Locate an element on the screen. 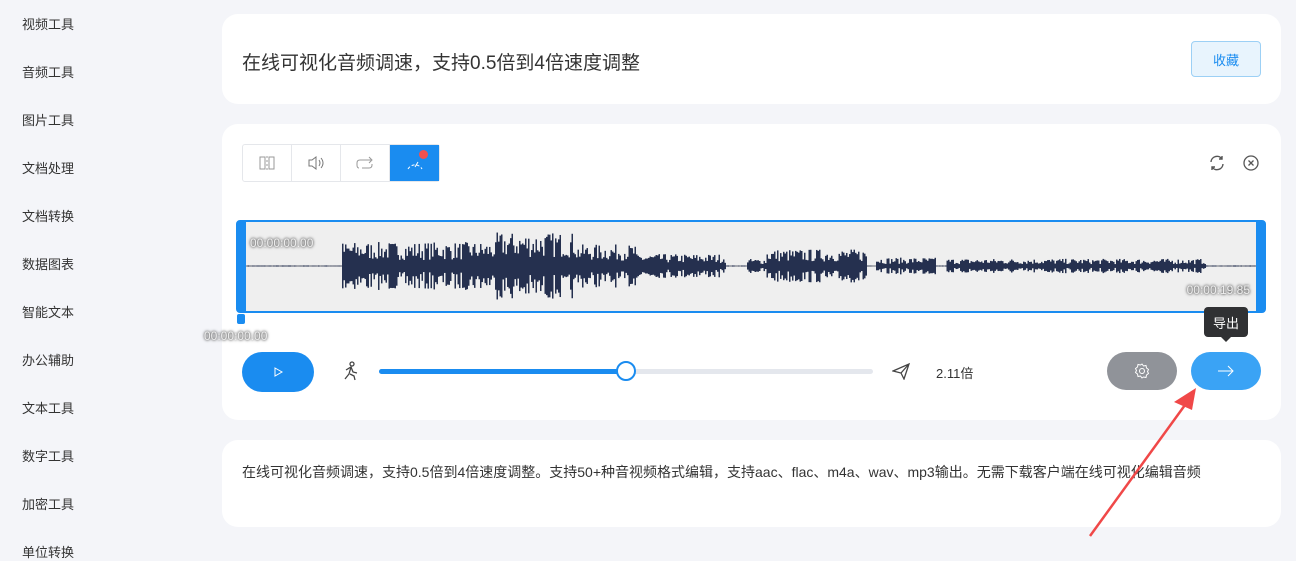 Image resolution: width=1296 pixels, height=561 pixels. export-button is located at coordinates (1226, 371).